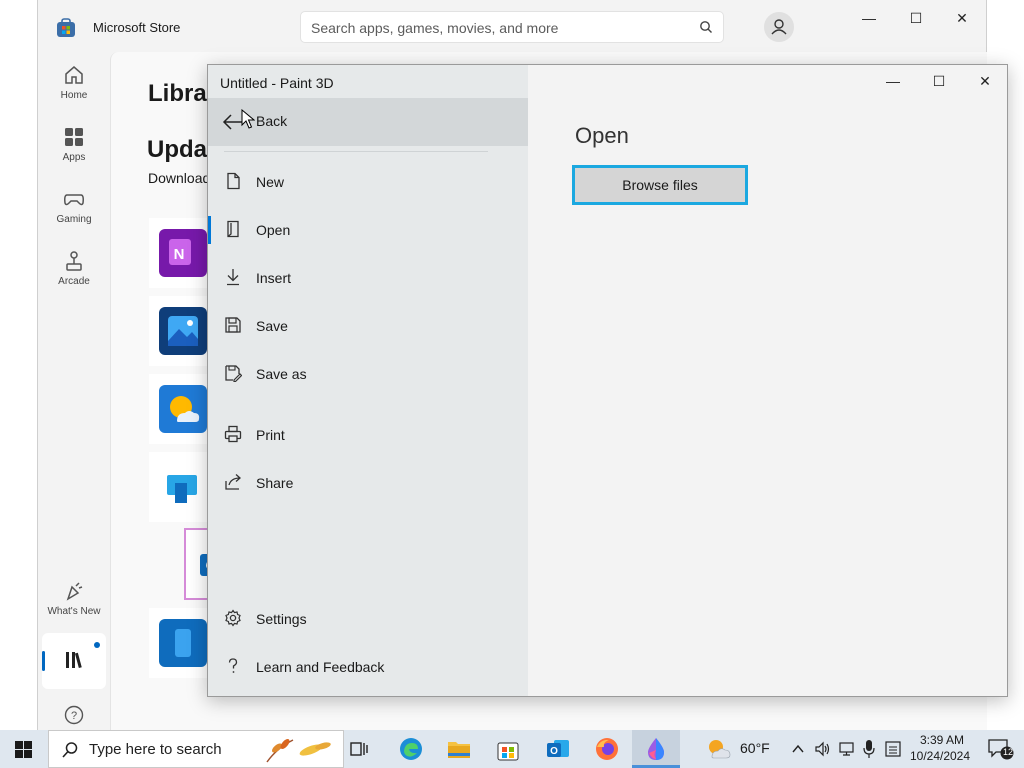 The height and width of the screenshot is (768, 1024). I want to click on taskbar-search-box: Type here to search, so click(196, 749).